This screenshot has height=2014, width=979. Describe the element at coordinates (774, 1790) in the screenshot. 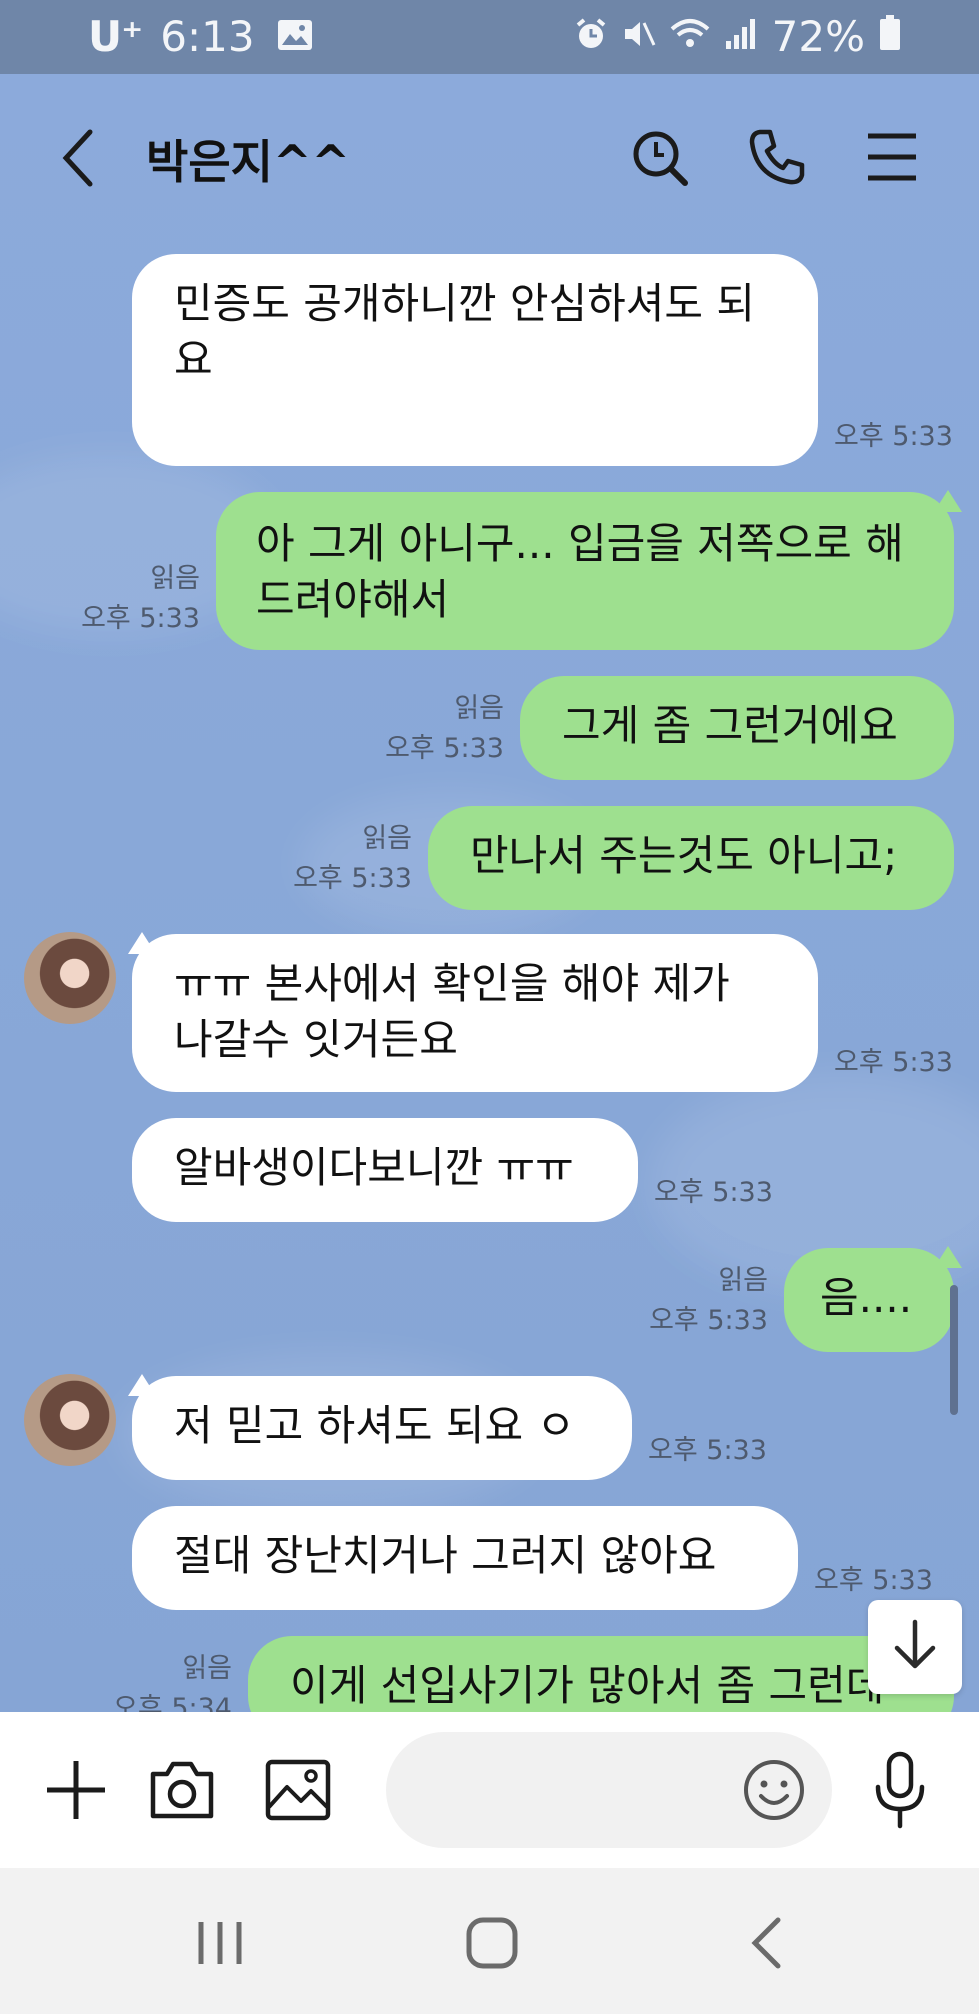

I see `emoji-icon` at that location.